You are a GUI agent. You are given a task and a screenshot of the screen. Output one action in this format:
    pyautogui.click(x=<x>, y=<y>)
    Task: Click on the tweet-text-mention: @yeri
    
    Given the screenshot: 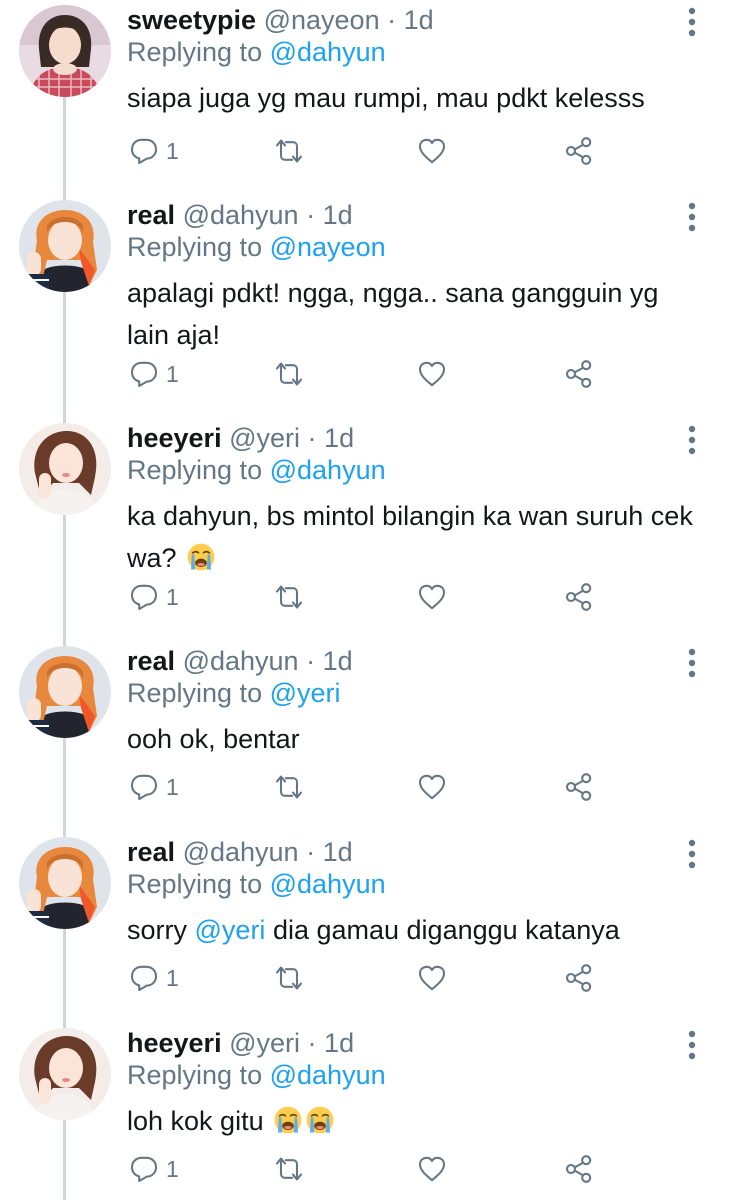 What is the action you would take?
    pyautogui.click(x=230, y=930)
    